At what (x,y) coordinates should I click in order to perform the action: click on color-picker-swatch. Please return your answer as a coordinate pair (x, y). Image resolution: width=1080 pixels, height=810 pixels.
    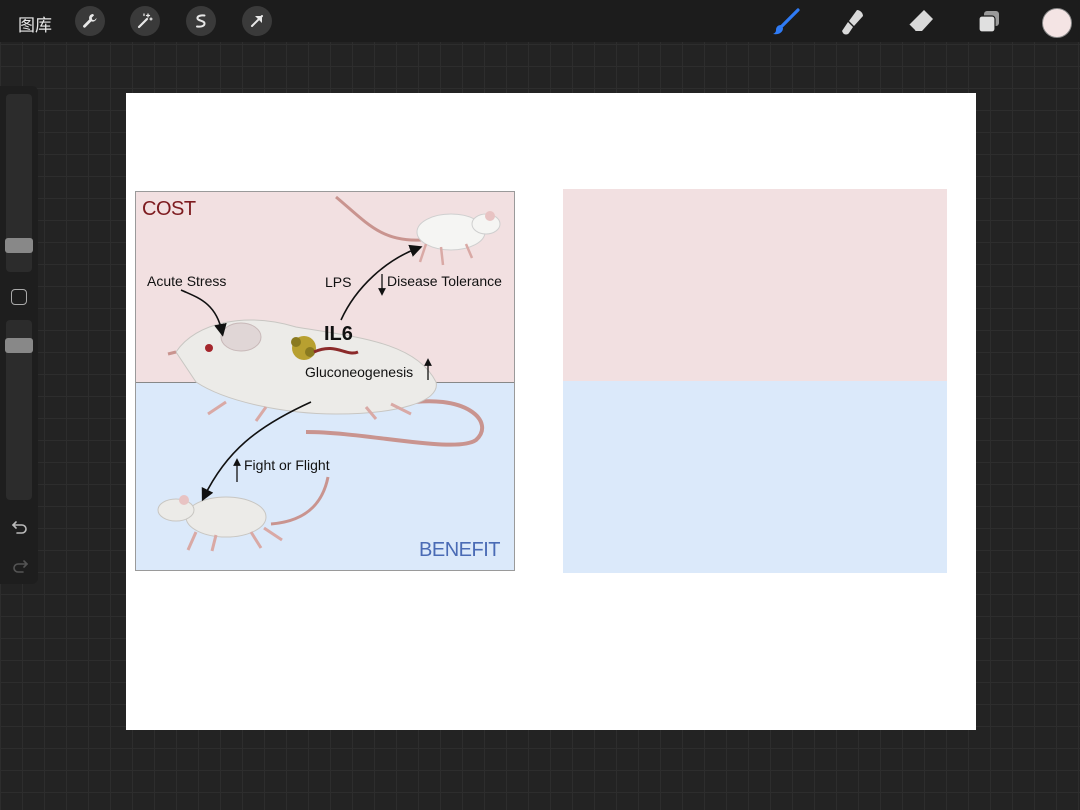
    Looking at the image, I should click on (1057, 23).